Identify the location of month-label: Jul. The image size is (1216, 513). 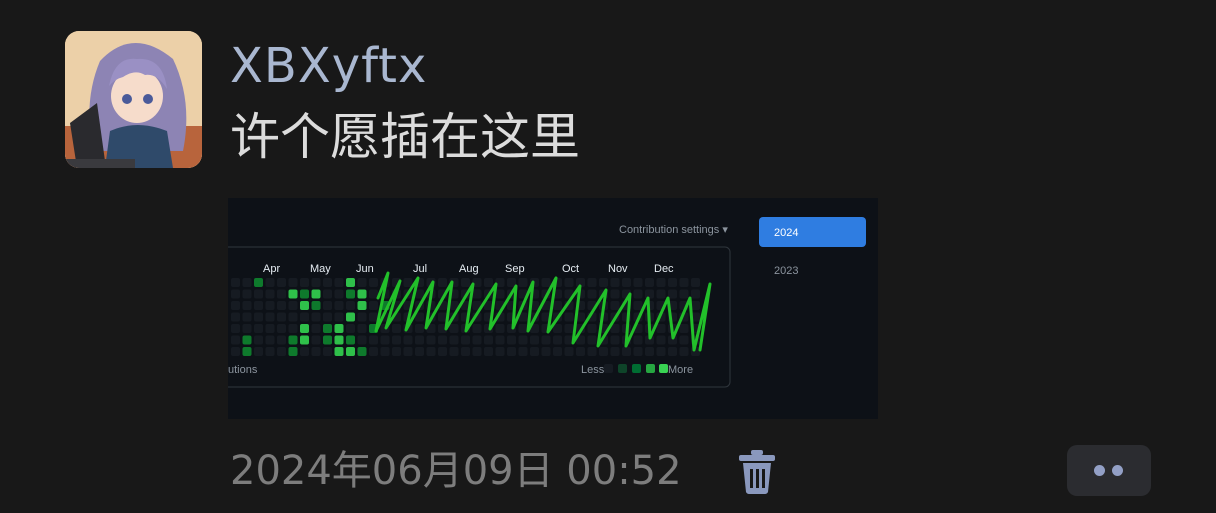
(420, 269).